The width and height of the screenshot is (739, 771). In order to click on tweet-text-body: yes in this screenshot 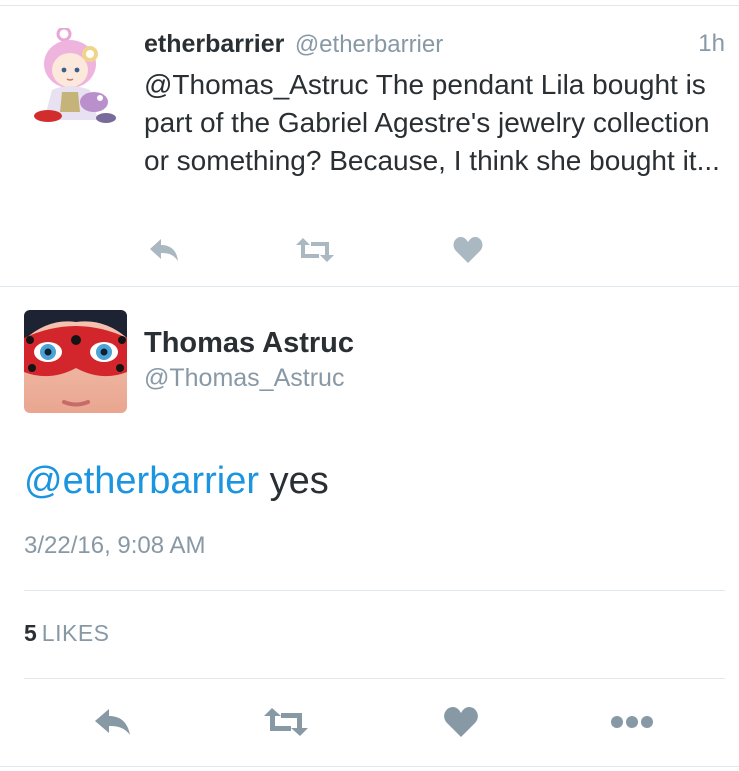, I will do `click(299, 481)`.